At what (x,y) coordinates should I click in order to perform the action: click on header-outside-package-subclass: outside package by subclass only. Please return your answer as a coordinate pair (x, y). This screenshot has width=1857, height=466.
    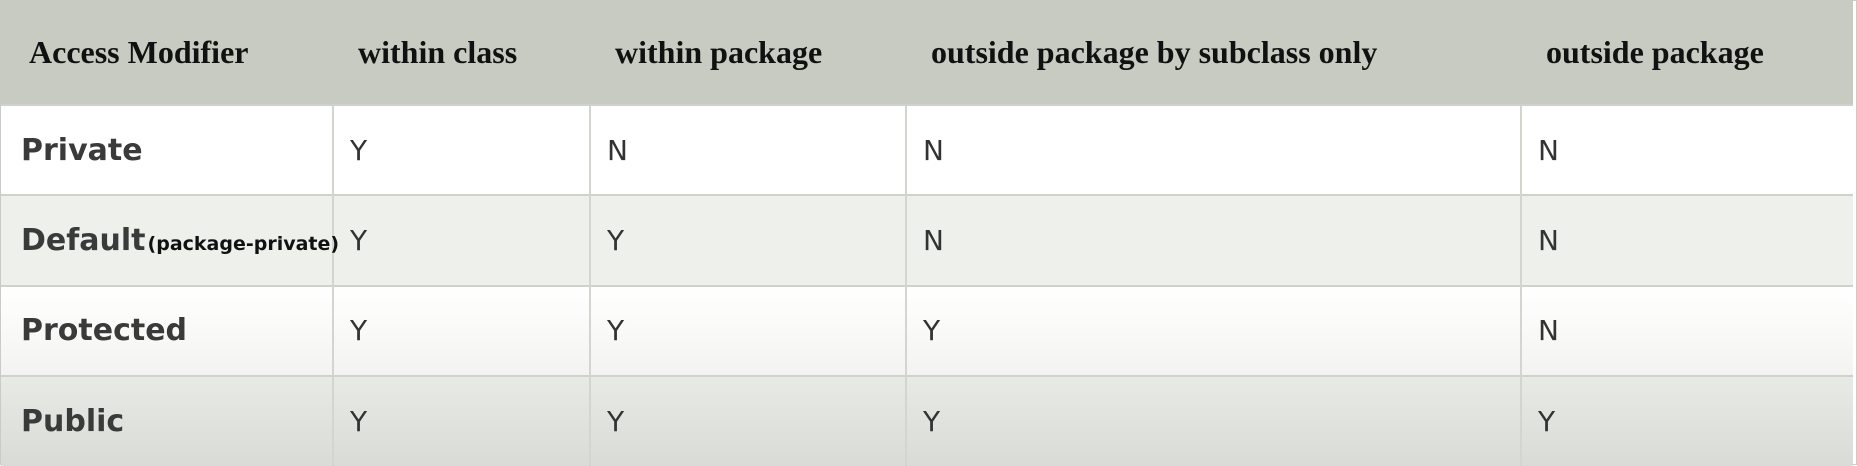
    Looking at the image, I should click on (1154, 52).